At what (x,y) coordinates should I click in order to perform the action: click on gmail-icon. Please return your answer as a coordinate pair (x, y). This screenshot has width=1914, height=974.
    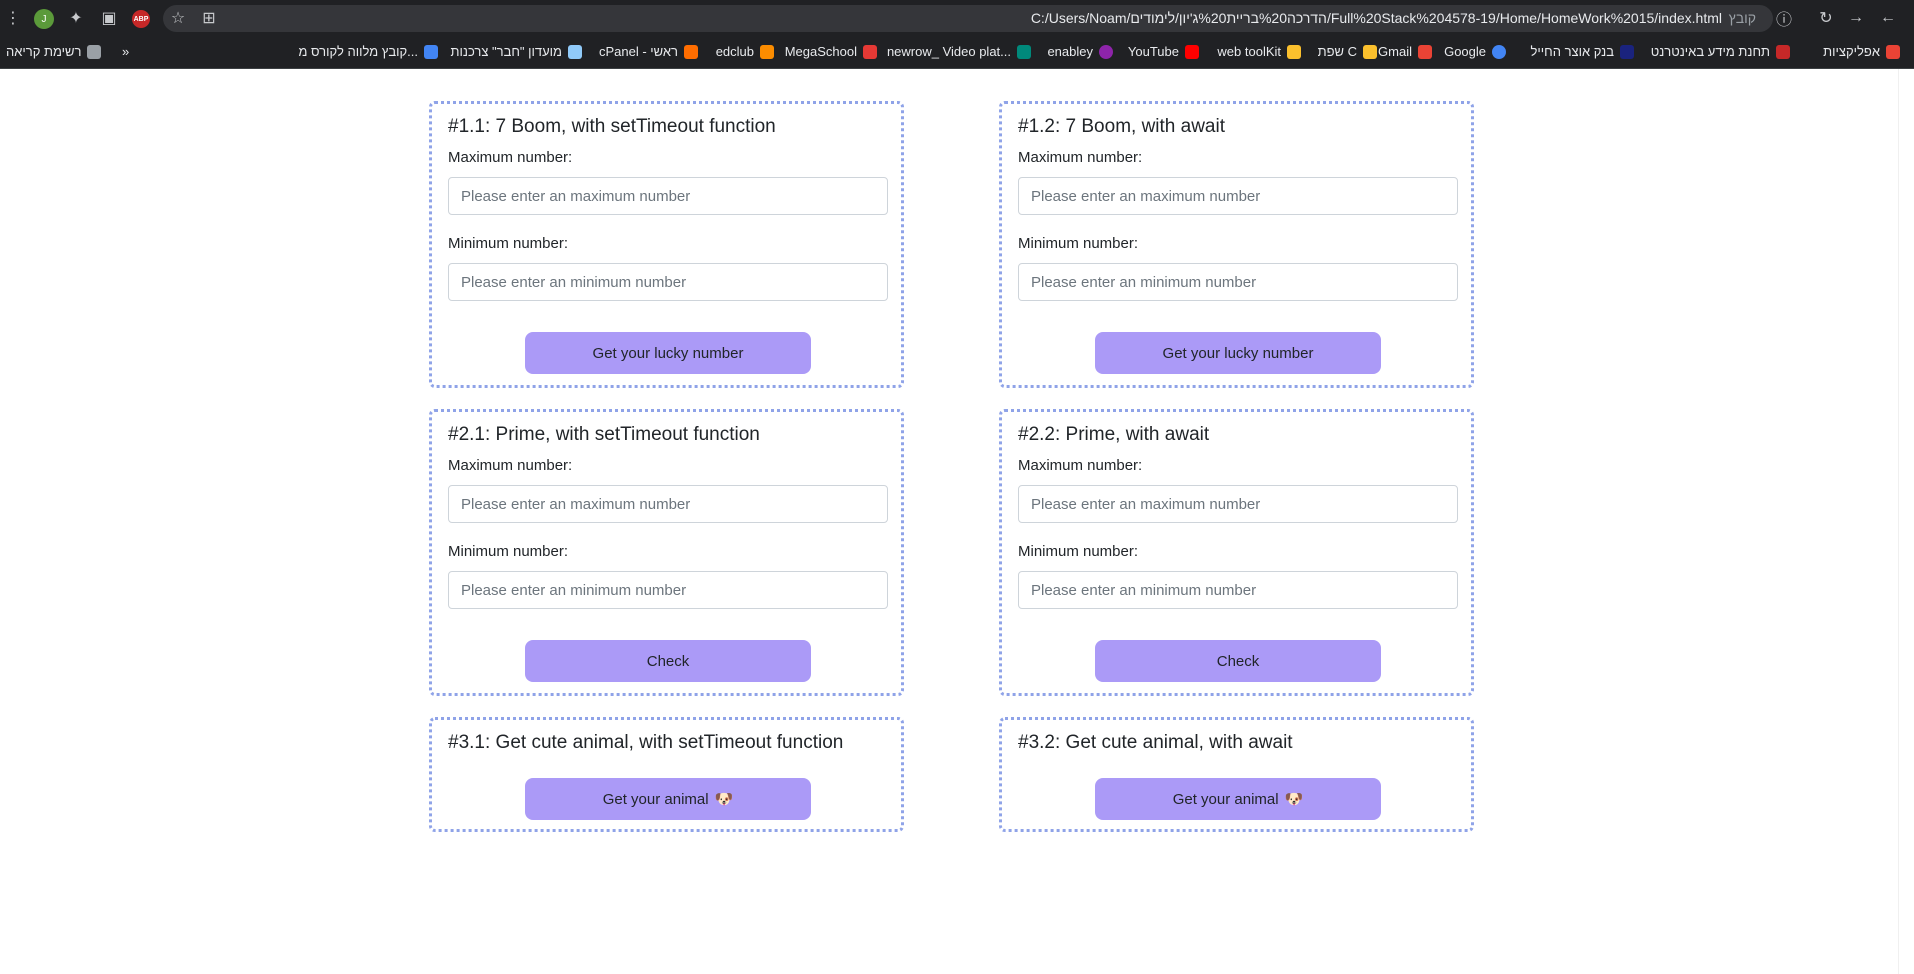
    Looking at the image, I should click on (1425, 51).